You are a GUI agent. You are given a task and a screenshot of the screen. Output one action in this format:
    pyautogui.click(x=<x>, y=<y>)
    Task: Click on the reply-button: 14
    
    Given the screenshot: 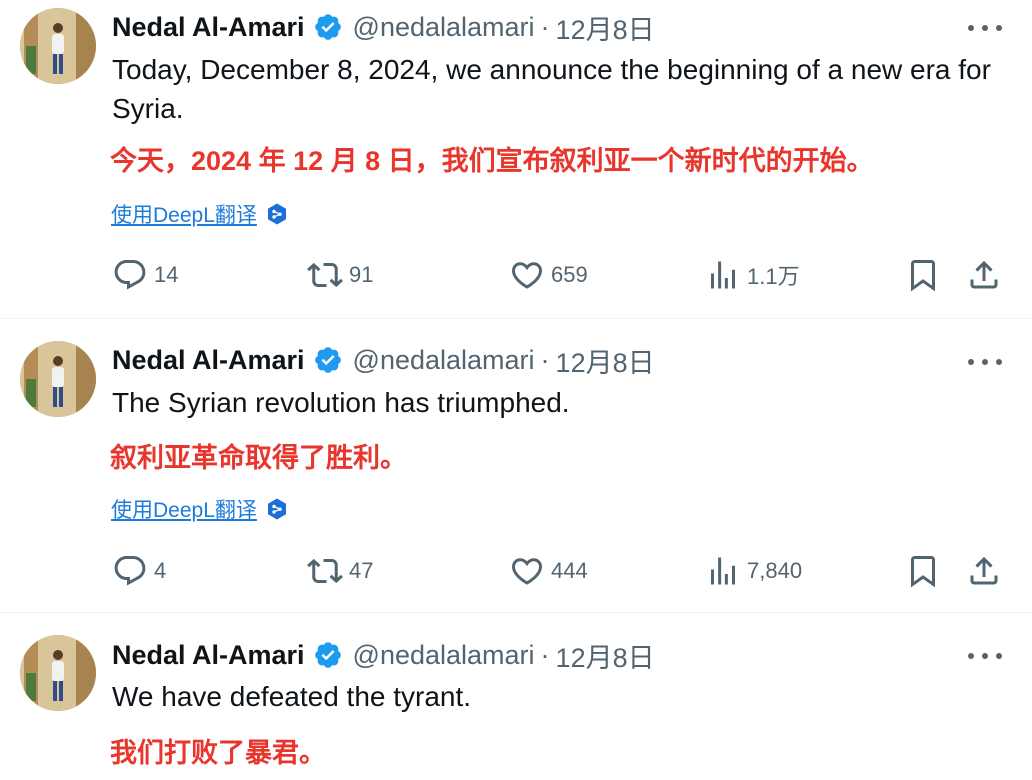 What is the action you would take?
    pyautogui.click(x=145, y=275)
    